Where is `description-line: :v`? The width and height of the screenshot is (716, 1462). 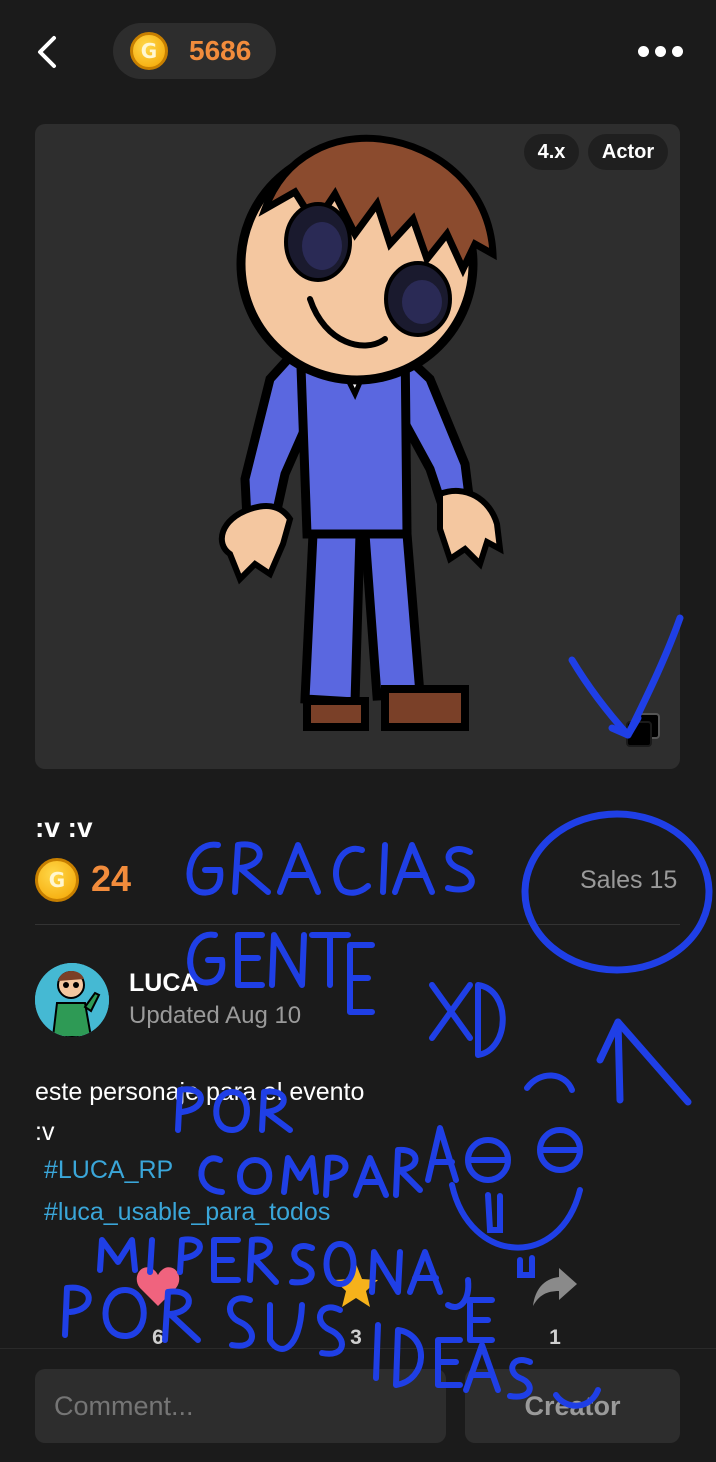 description-line: :v is located at coordinates (45, 1132).